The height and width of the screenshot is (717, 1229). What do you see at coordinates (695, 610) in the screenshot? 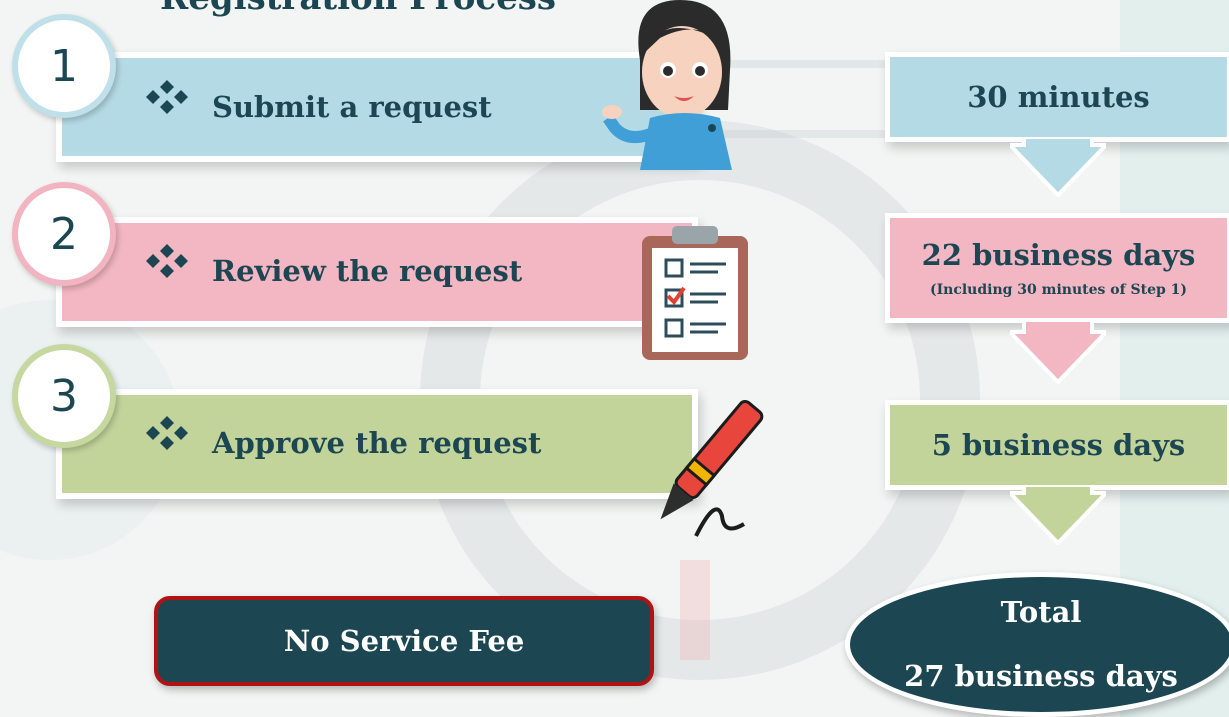
I see `background-bar` at bounding box center [695, 610].